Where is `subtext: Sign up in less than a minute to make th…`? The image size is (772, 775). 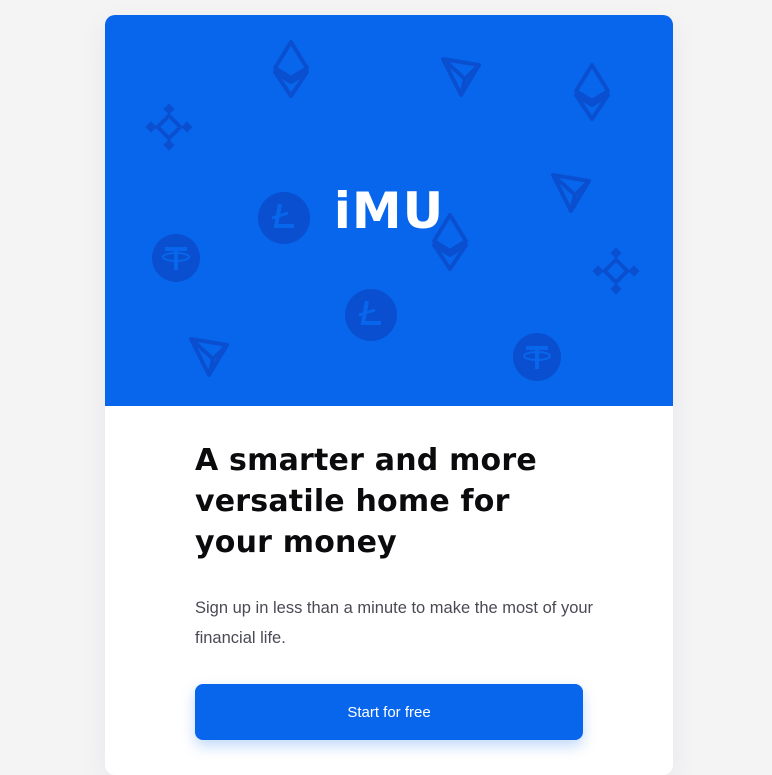
subtext: Sign up in less than a minute to make th… is located at coordinates (394, 623).